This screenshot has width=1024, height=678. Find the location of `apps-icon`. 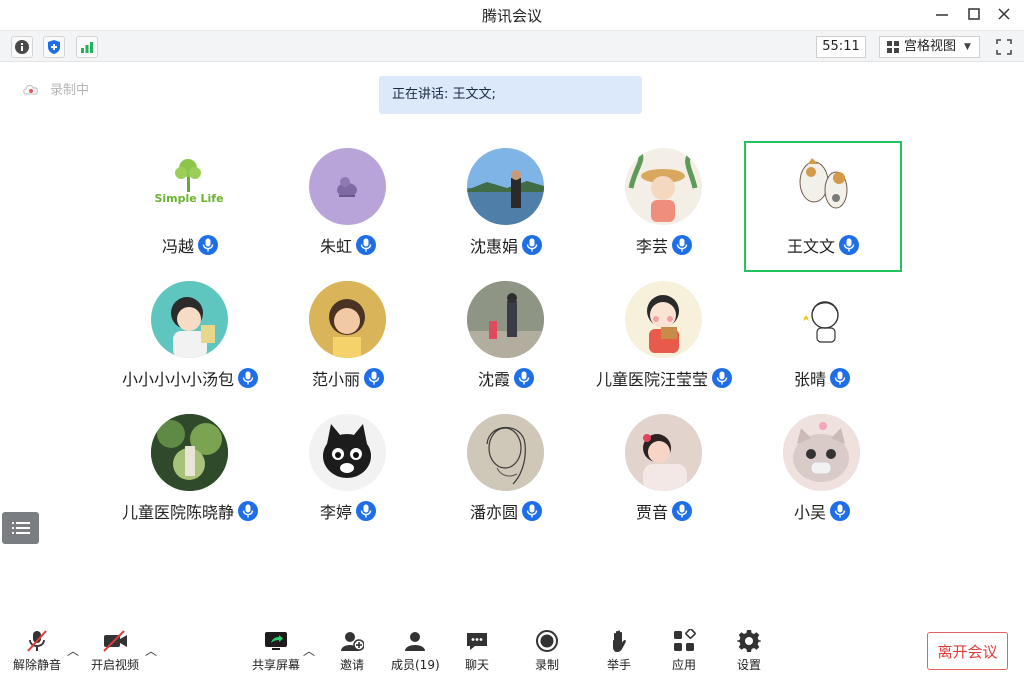

apps-icon is located at coordinates (684, 641).